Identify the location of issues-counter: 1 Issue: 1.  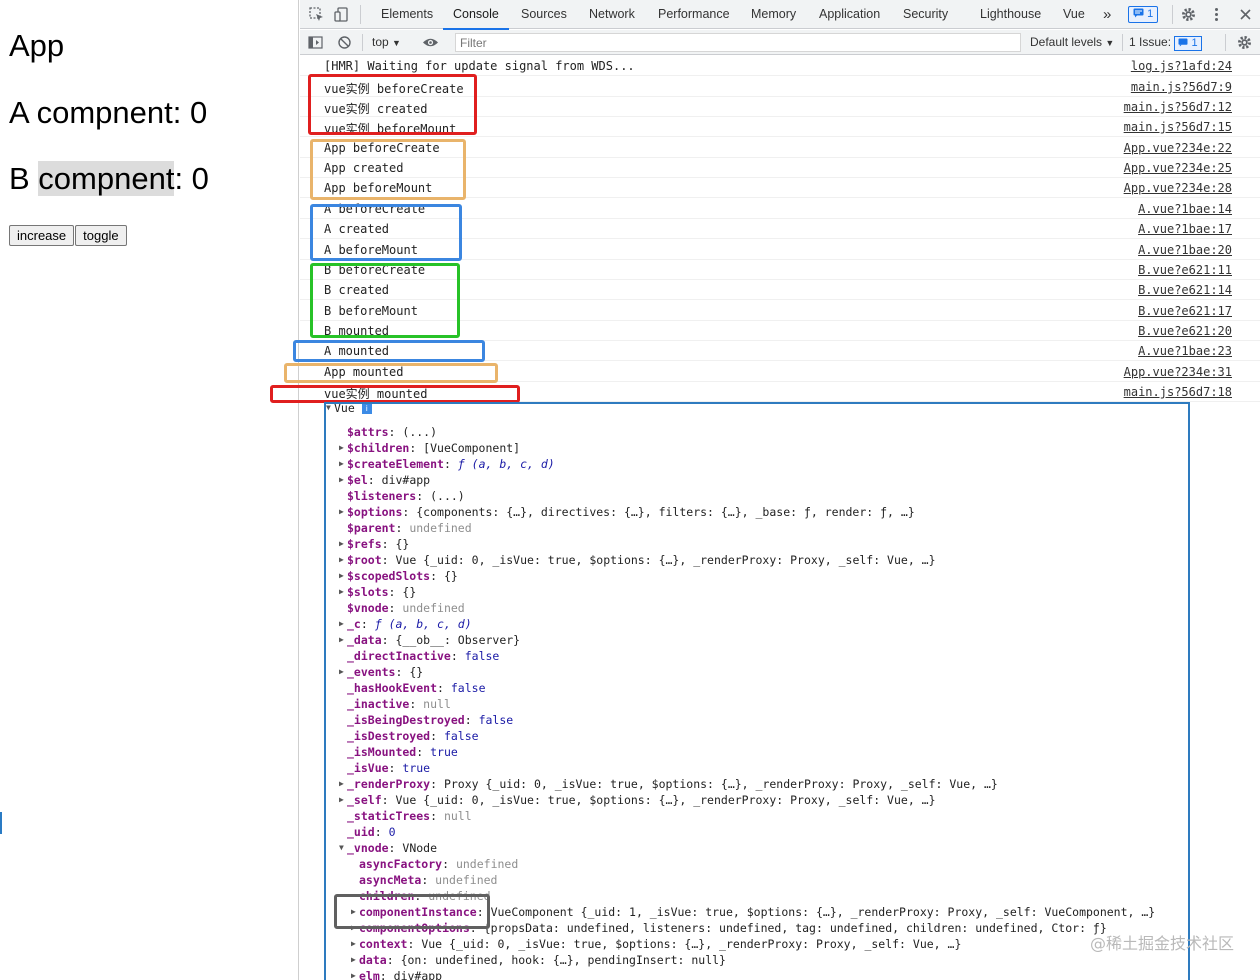
(1165, 42).